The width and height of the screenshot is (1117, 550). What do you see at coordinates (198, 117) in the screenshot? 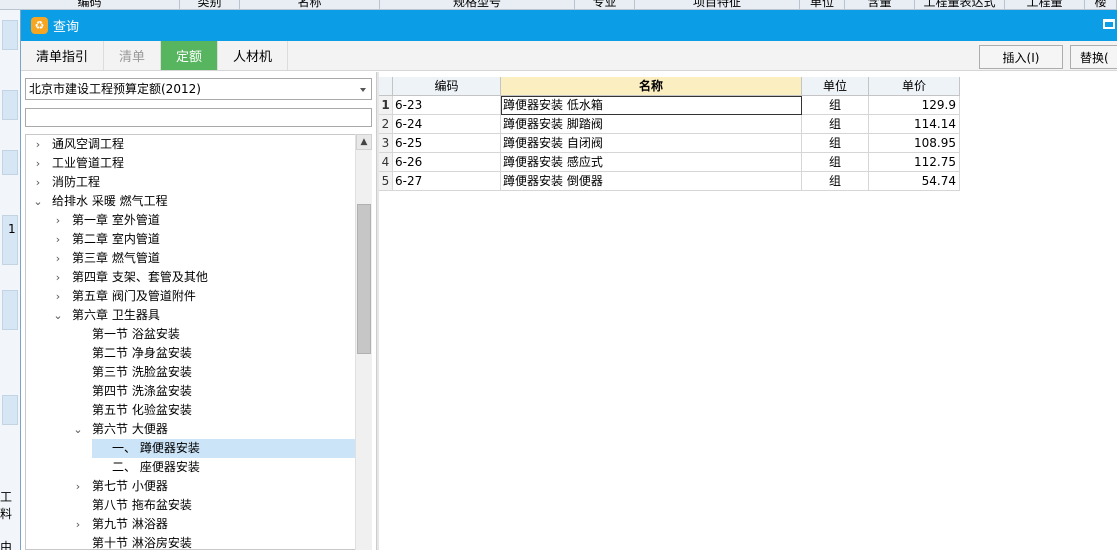
I see `search-input` at bounding box center [198, 117].